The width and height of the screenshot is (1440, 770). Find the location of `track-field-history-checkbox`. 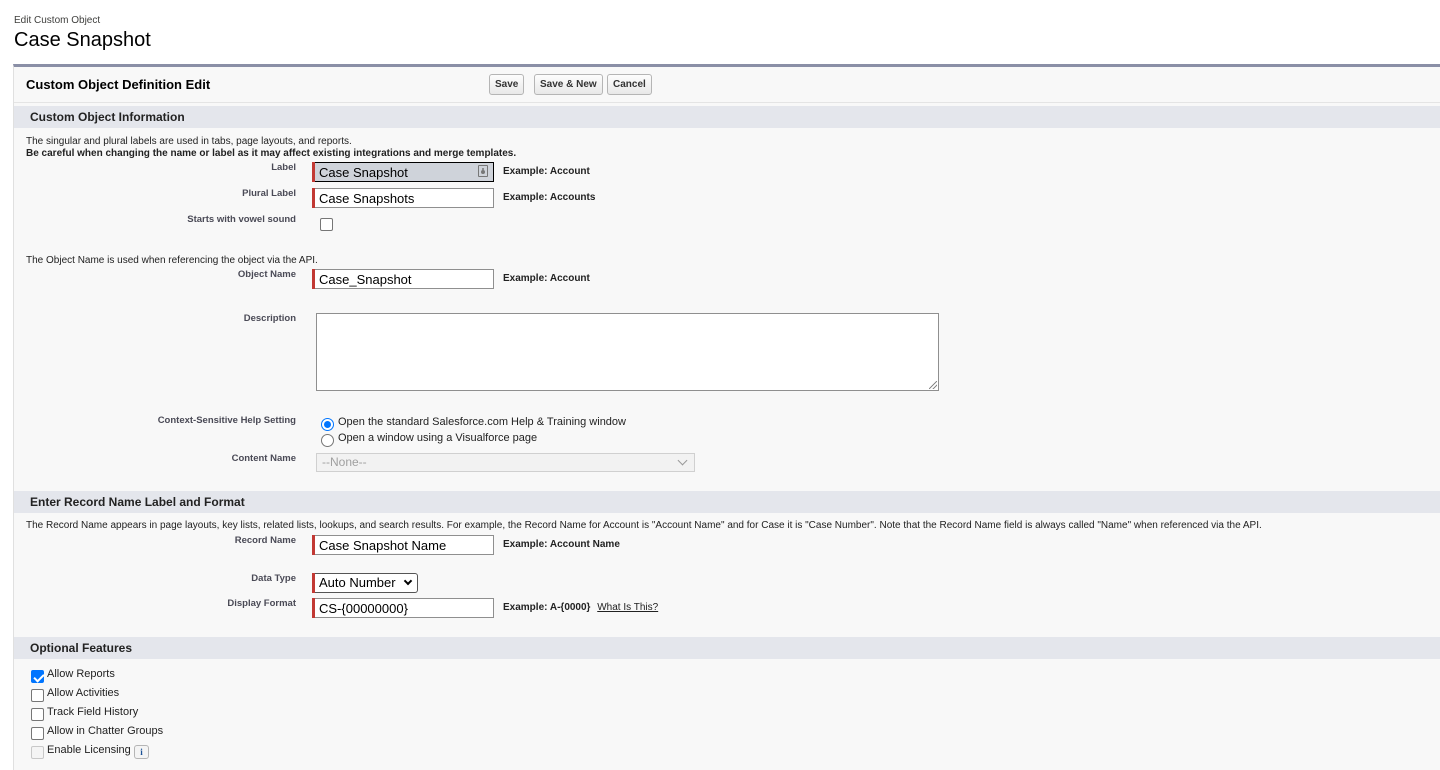

track-field-history-checkbox is located at coordinates (37, 714).